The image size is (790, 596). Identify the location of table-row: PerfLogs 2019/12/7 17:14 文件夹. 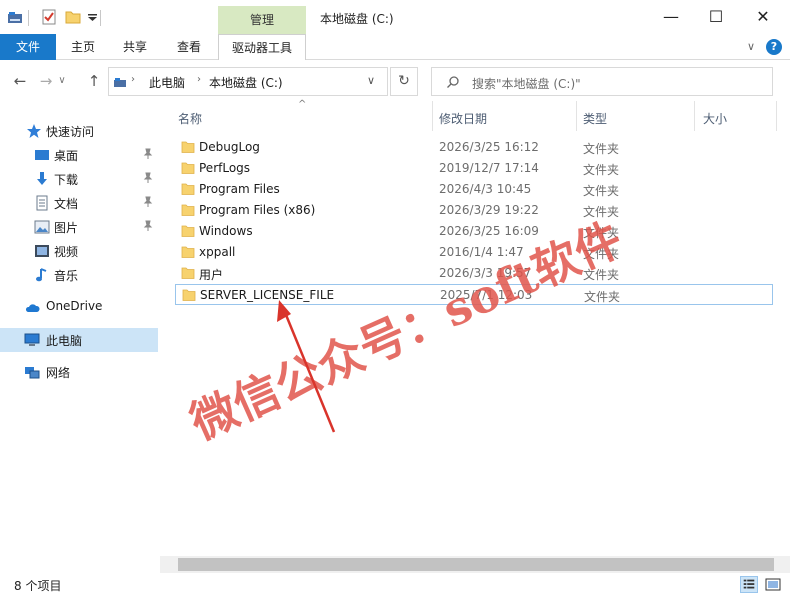
(474, 168).